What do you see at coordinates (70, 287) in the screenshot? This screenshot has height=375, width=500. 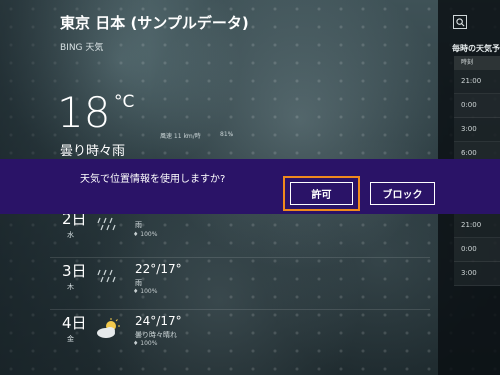 I see `forecast-weekday: 木` at bounding box center [70, 287].